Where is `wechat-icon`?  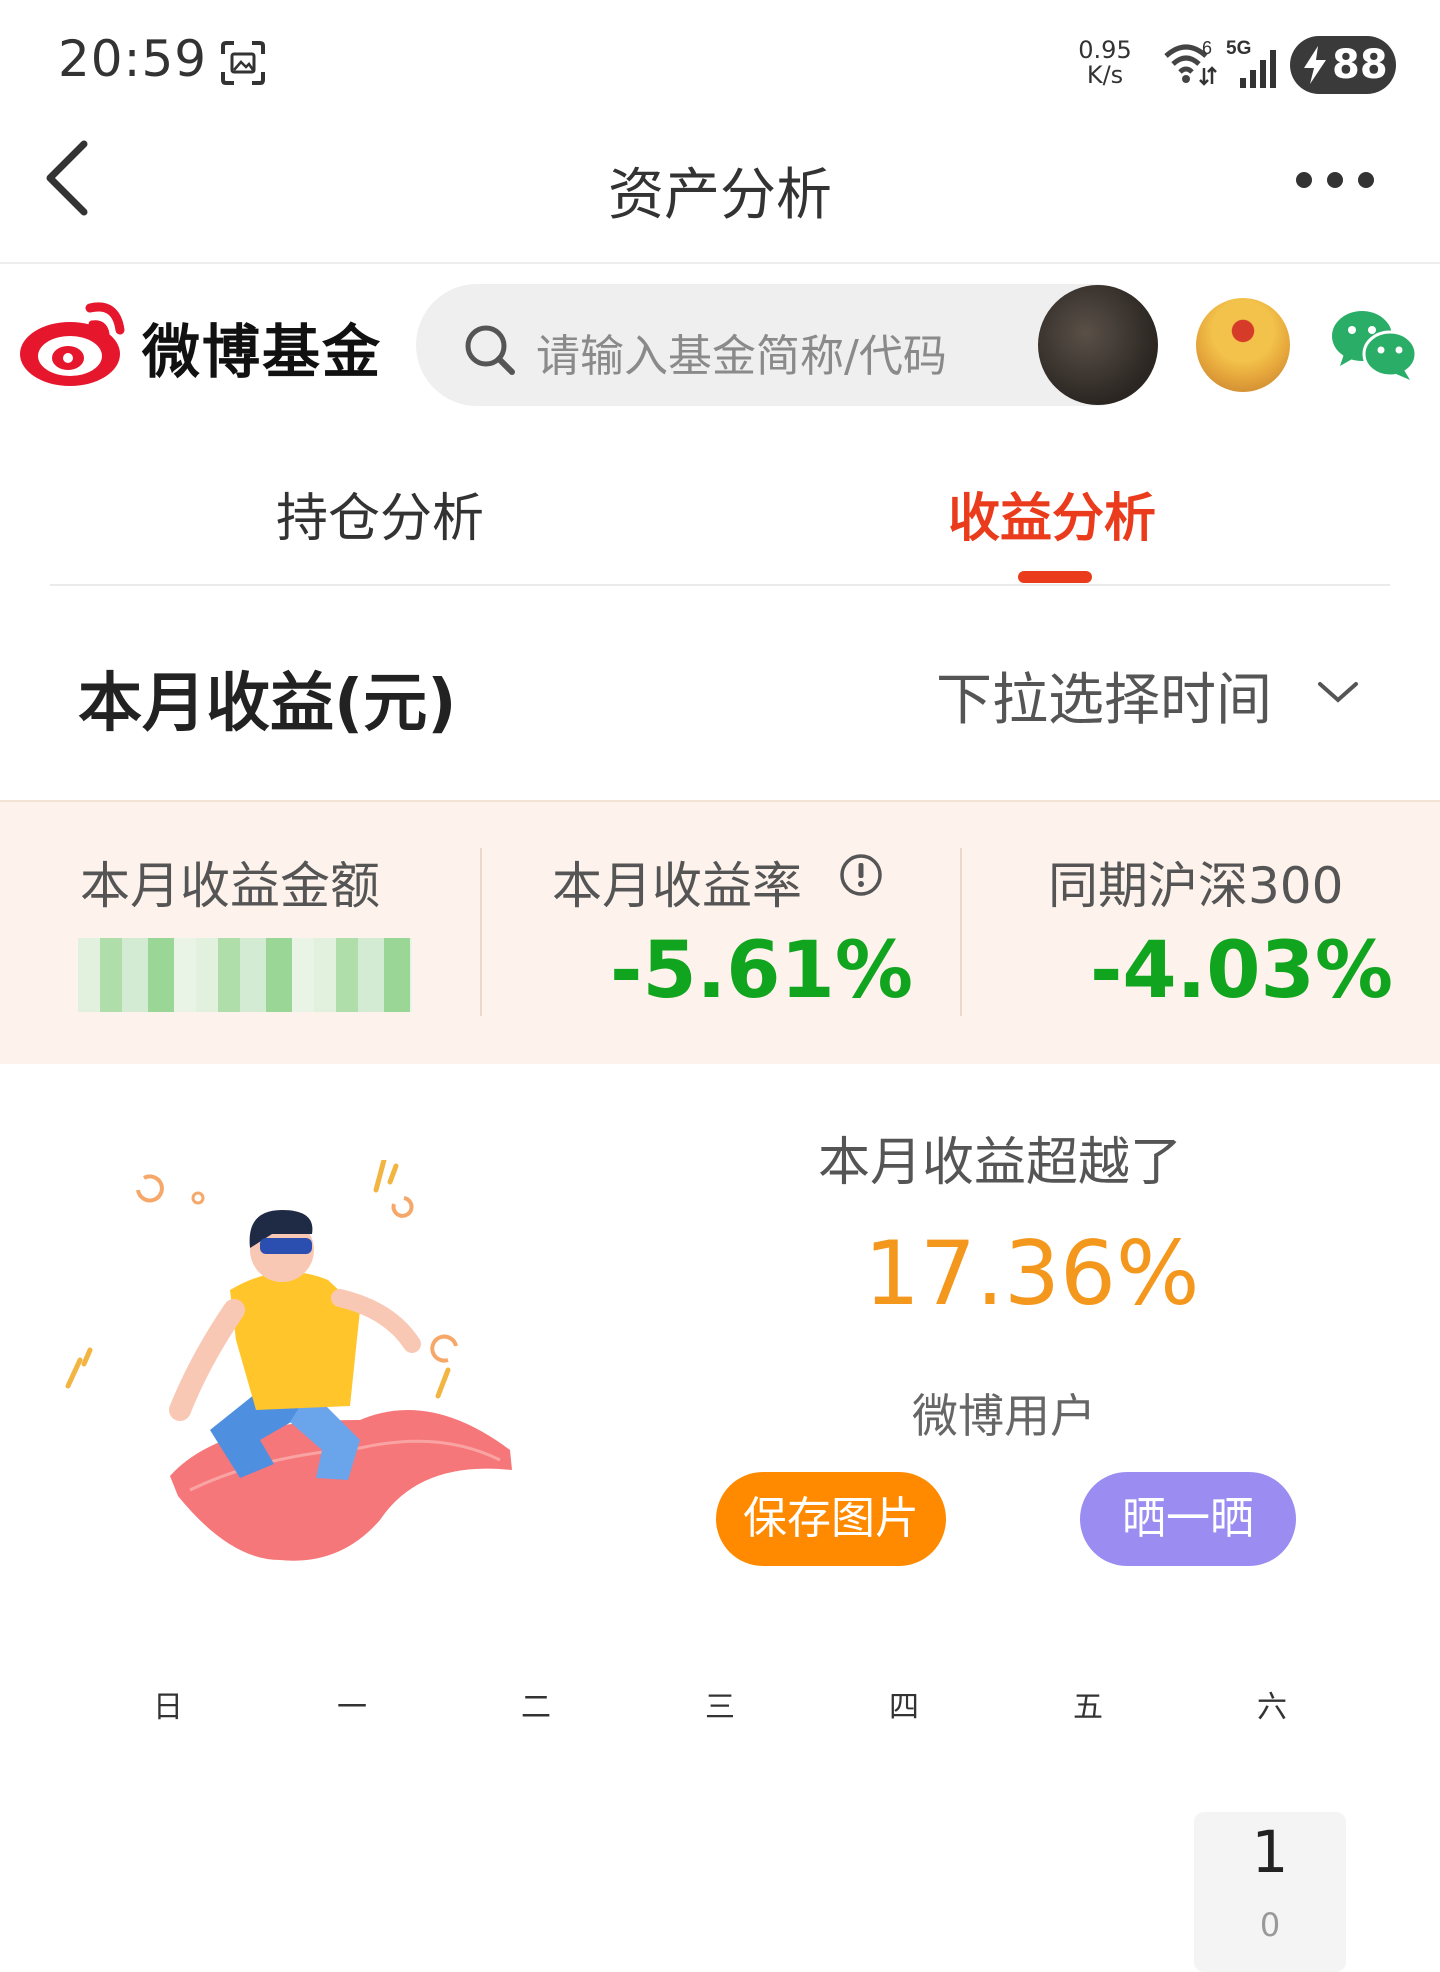
wechat-icon is located at coordinates (1374, 344).